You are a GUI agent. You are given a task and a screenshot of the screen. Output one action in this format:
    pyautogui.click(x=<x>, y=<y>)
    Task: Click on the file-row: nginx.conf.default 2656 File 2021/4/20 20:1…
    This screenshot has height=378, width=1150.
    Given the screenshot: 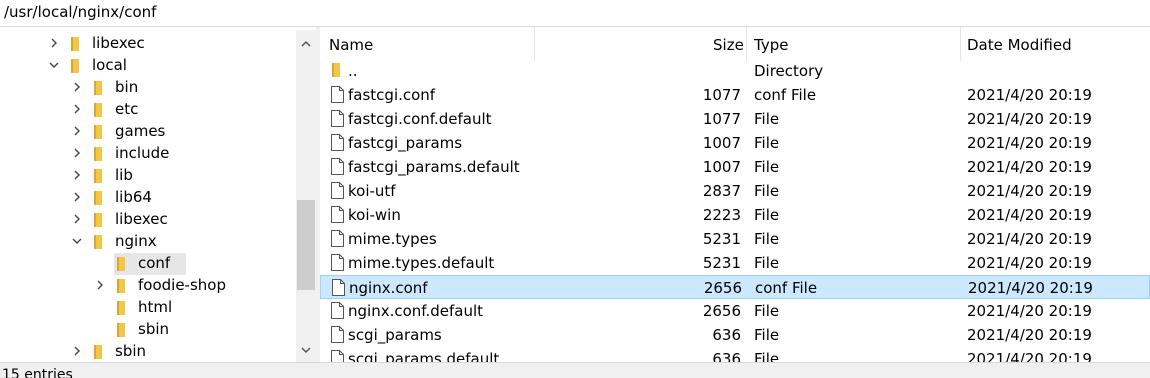 What is the action you would take?
    pyautogui.click(x=735, y=311)
    